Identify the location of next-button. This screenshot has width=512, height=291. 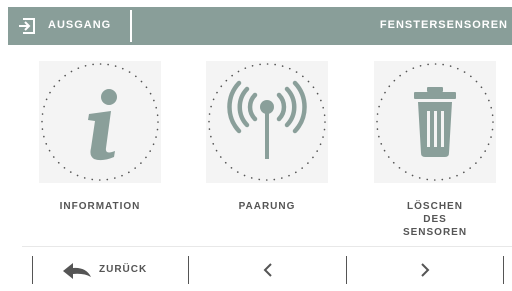
(424, 269).